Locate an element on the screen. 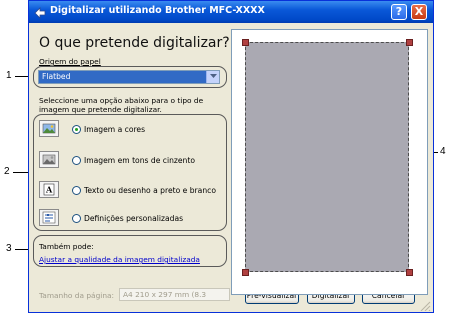 Image resolution: width=450 pixels, height=315 pixels. paper-source-label: Origem do papel is located at coordinates (70, 61).